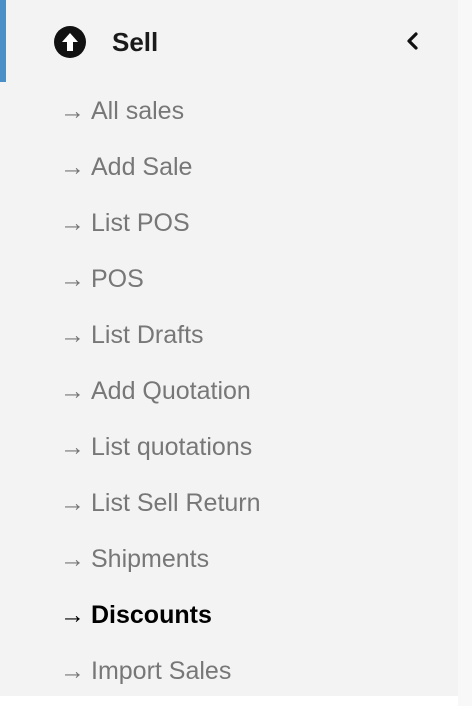  Describe the element at coordinates (229, 559) in the screenshot. I see `submenu-item-shipments: → Shipments` at that location.